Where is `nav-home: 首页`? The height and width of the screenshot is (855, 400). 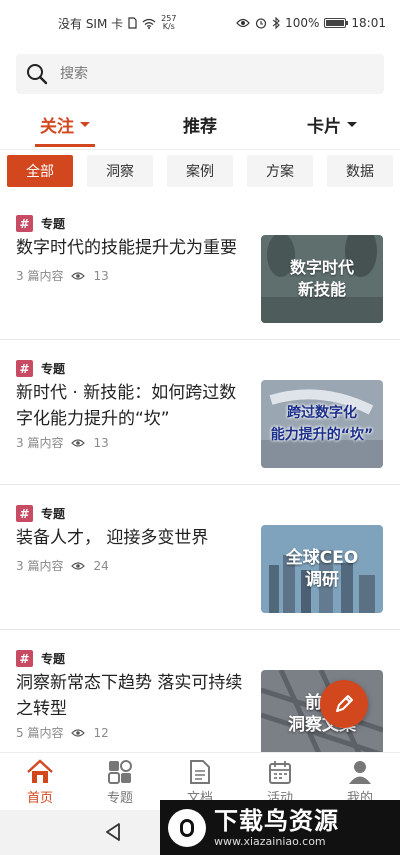
nav-home: 首页 is located at coordinates (40, 782).